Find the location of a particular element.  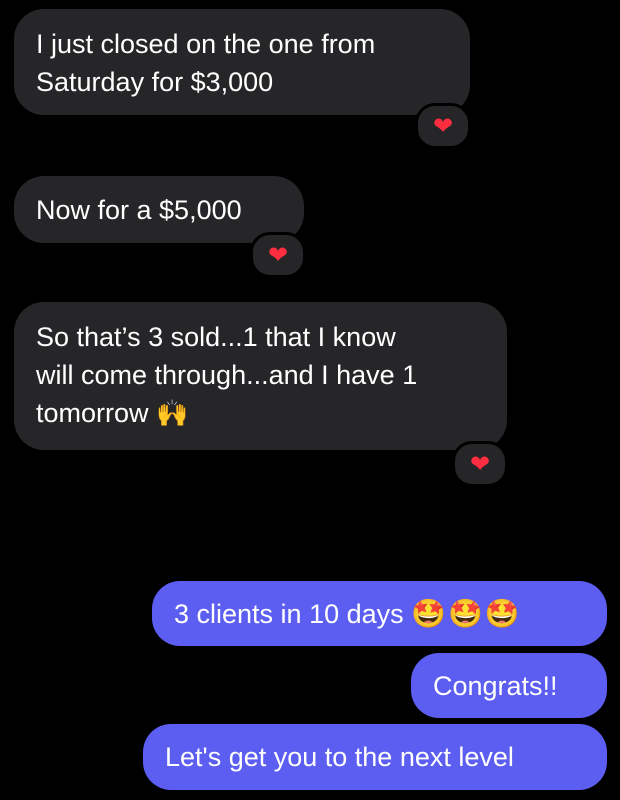

message-text: Congrats!! is located at coordinates (495, 686).